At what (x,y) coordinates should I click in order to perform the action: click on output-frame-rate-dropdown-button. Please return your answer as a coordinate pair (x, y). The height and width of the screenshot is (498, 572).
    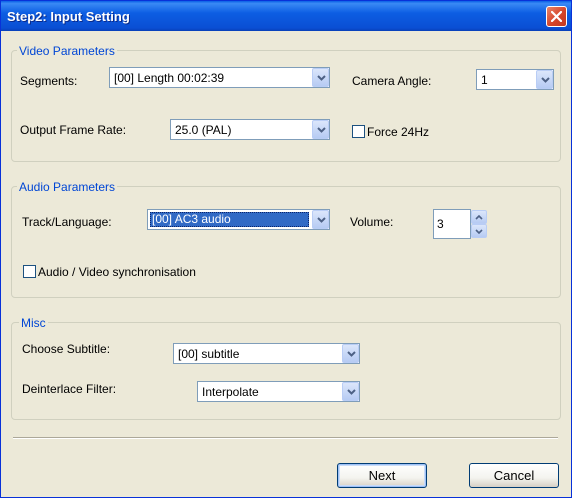
    Looking at the image, I should click on (320, 129).